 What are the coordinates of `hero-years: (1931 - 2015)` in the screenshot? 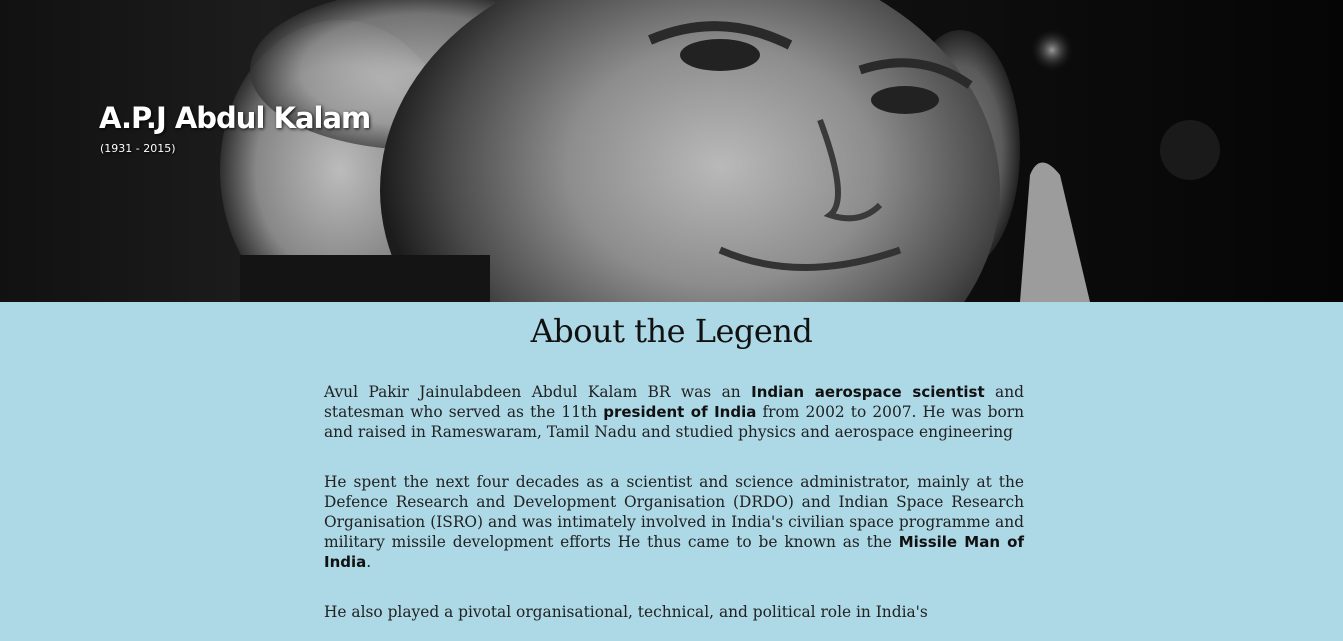 It's located at (138, 148).